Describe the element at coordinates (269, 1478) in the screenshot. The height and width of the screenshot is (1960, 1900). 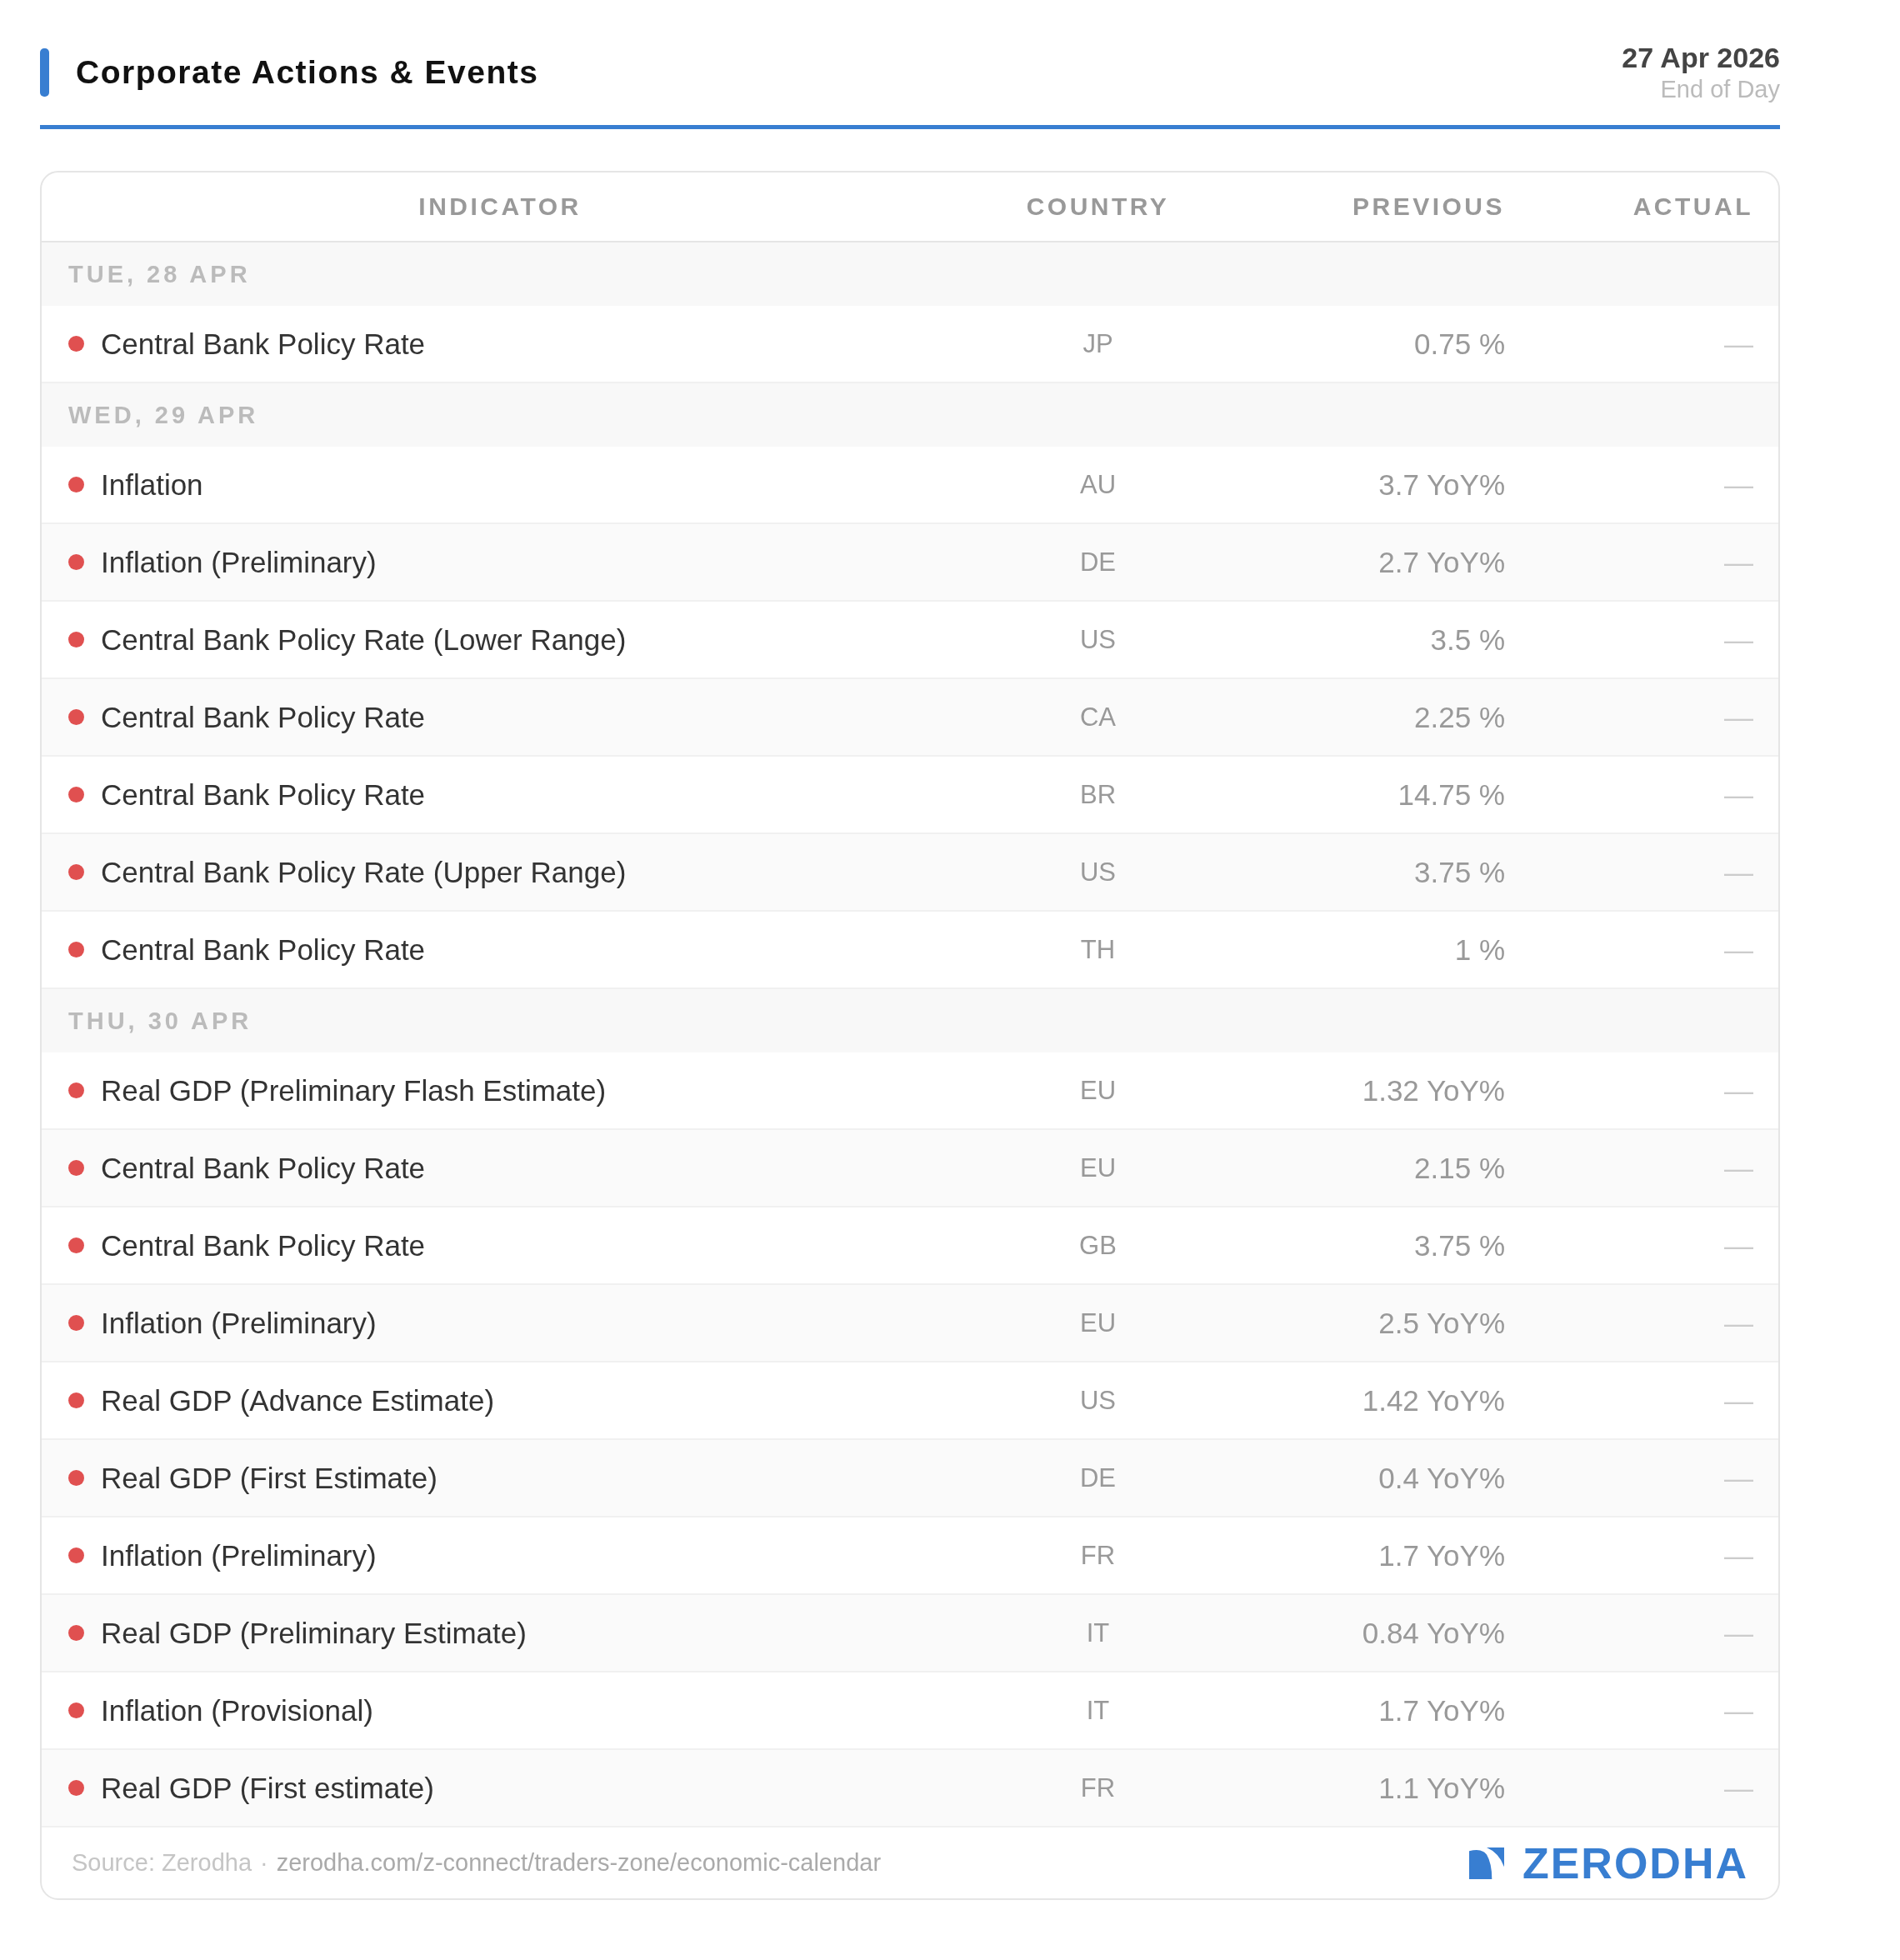
I see `indicator-cell: Real GDP (First Estimate)` at that location.